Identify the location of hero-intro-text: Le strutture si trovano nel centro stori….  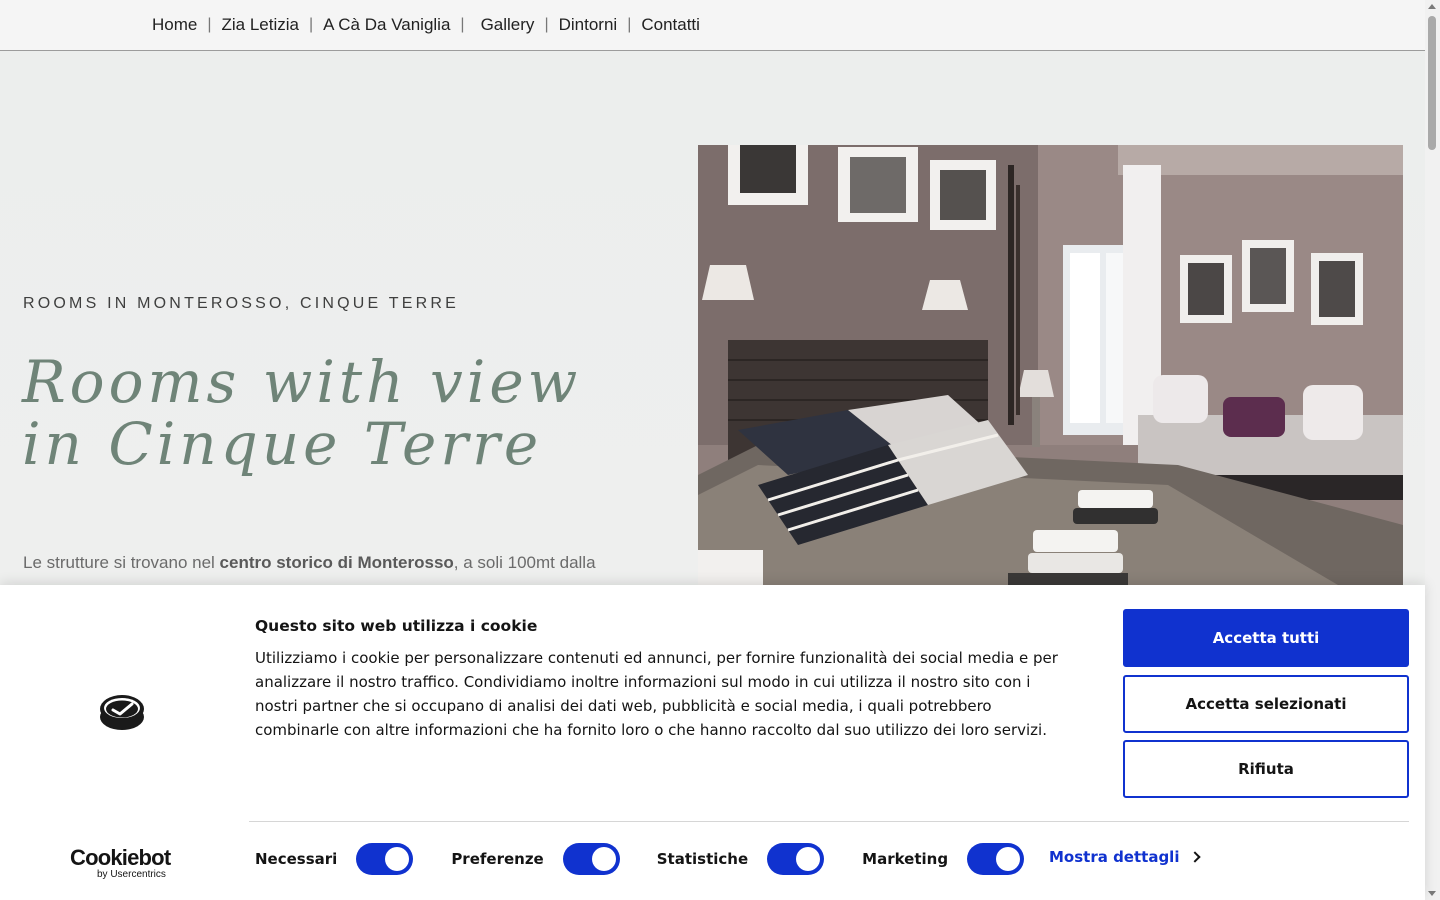
(343, 563).